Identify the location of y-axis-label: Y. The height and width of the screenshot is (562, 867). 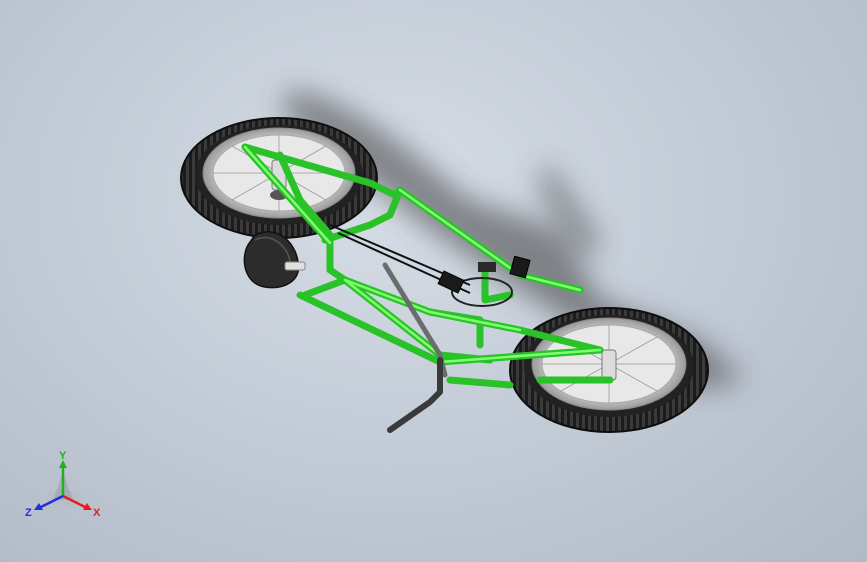
(63, 456).